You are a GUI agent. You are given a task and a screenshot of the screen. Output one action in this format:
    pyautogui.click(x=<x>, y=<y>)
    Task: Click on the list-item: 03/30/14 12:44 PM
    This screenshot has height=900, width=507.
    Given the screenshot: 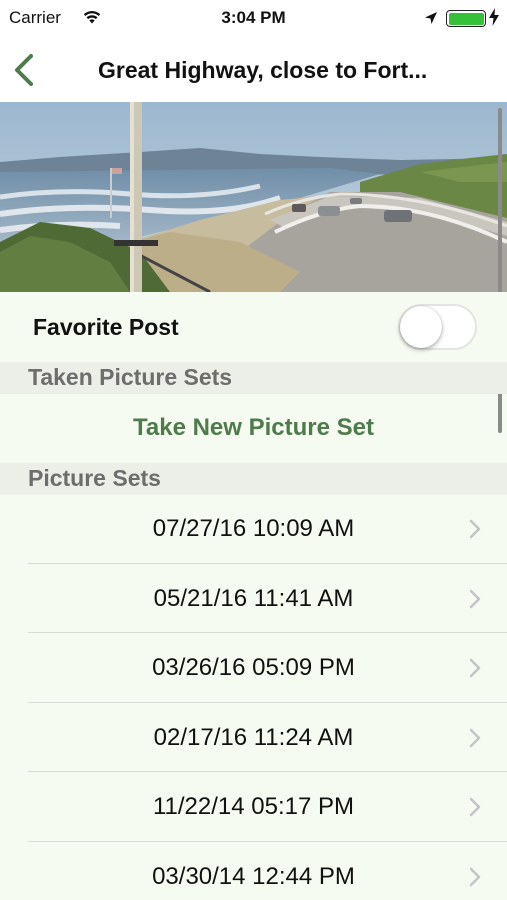 What is the action you would take?
    pyautogui.click(x=253, y=871)
    